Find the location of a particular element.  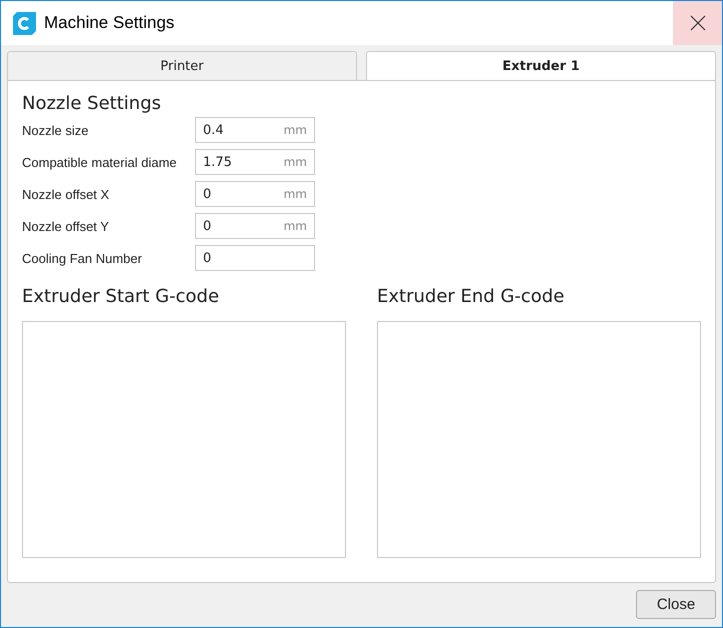

input-field: 0 is located at coordinates (255, 258).